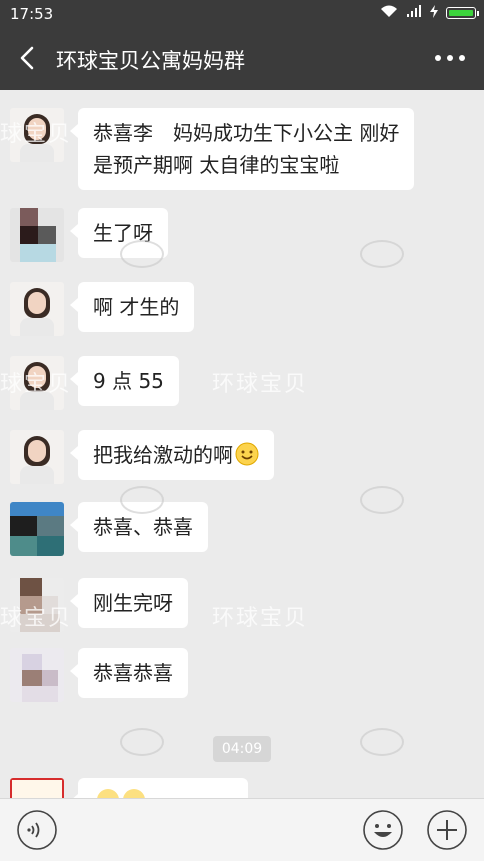 This screenshot has width=484, height=861. What do you see at coordinates (124, 381) in the screenshot?
I see `message-bubble: 9 点 55` at bounding box center [124, 381].